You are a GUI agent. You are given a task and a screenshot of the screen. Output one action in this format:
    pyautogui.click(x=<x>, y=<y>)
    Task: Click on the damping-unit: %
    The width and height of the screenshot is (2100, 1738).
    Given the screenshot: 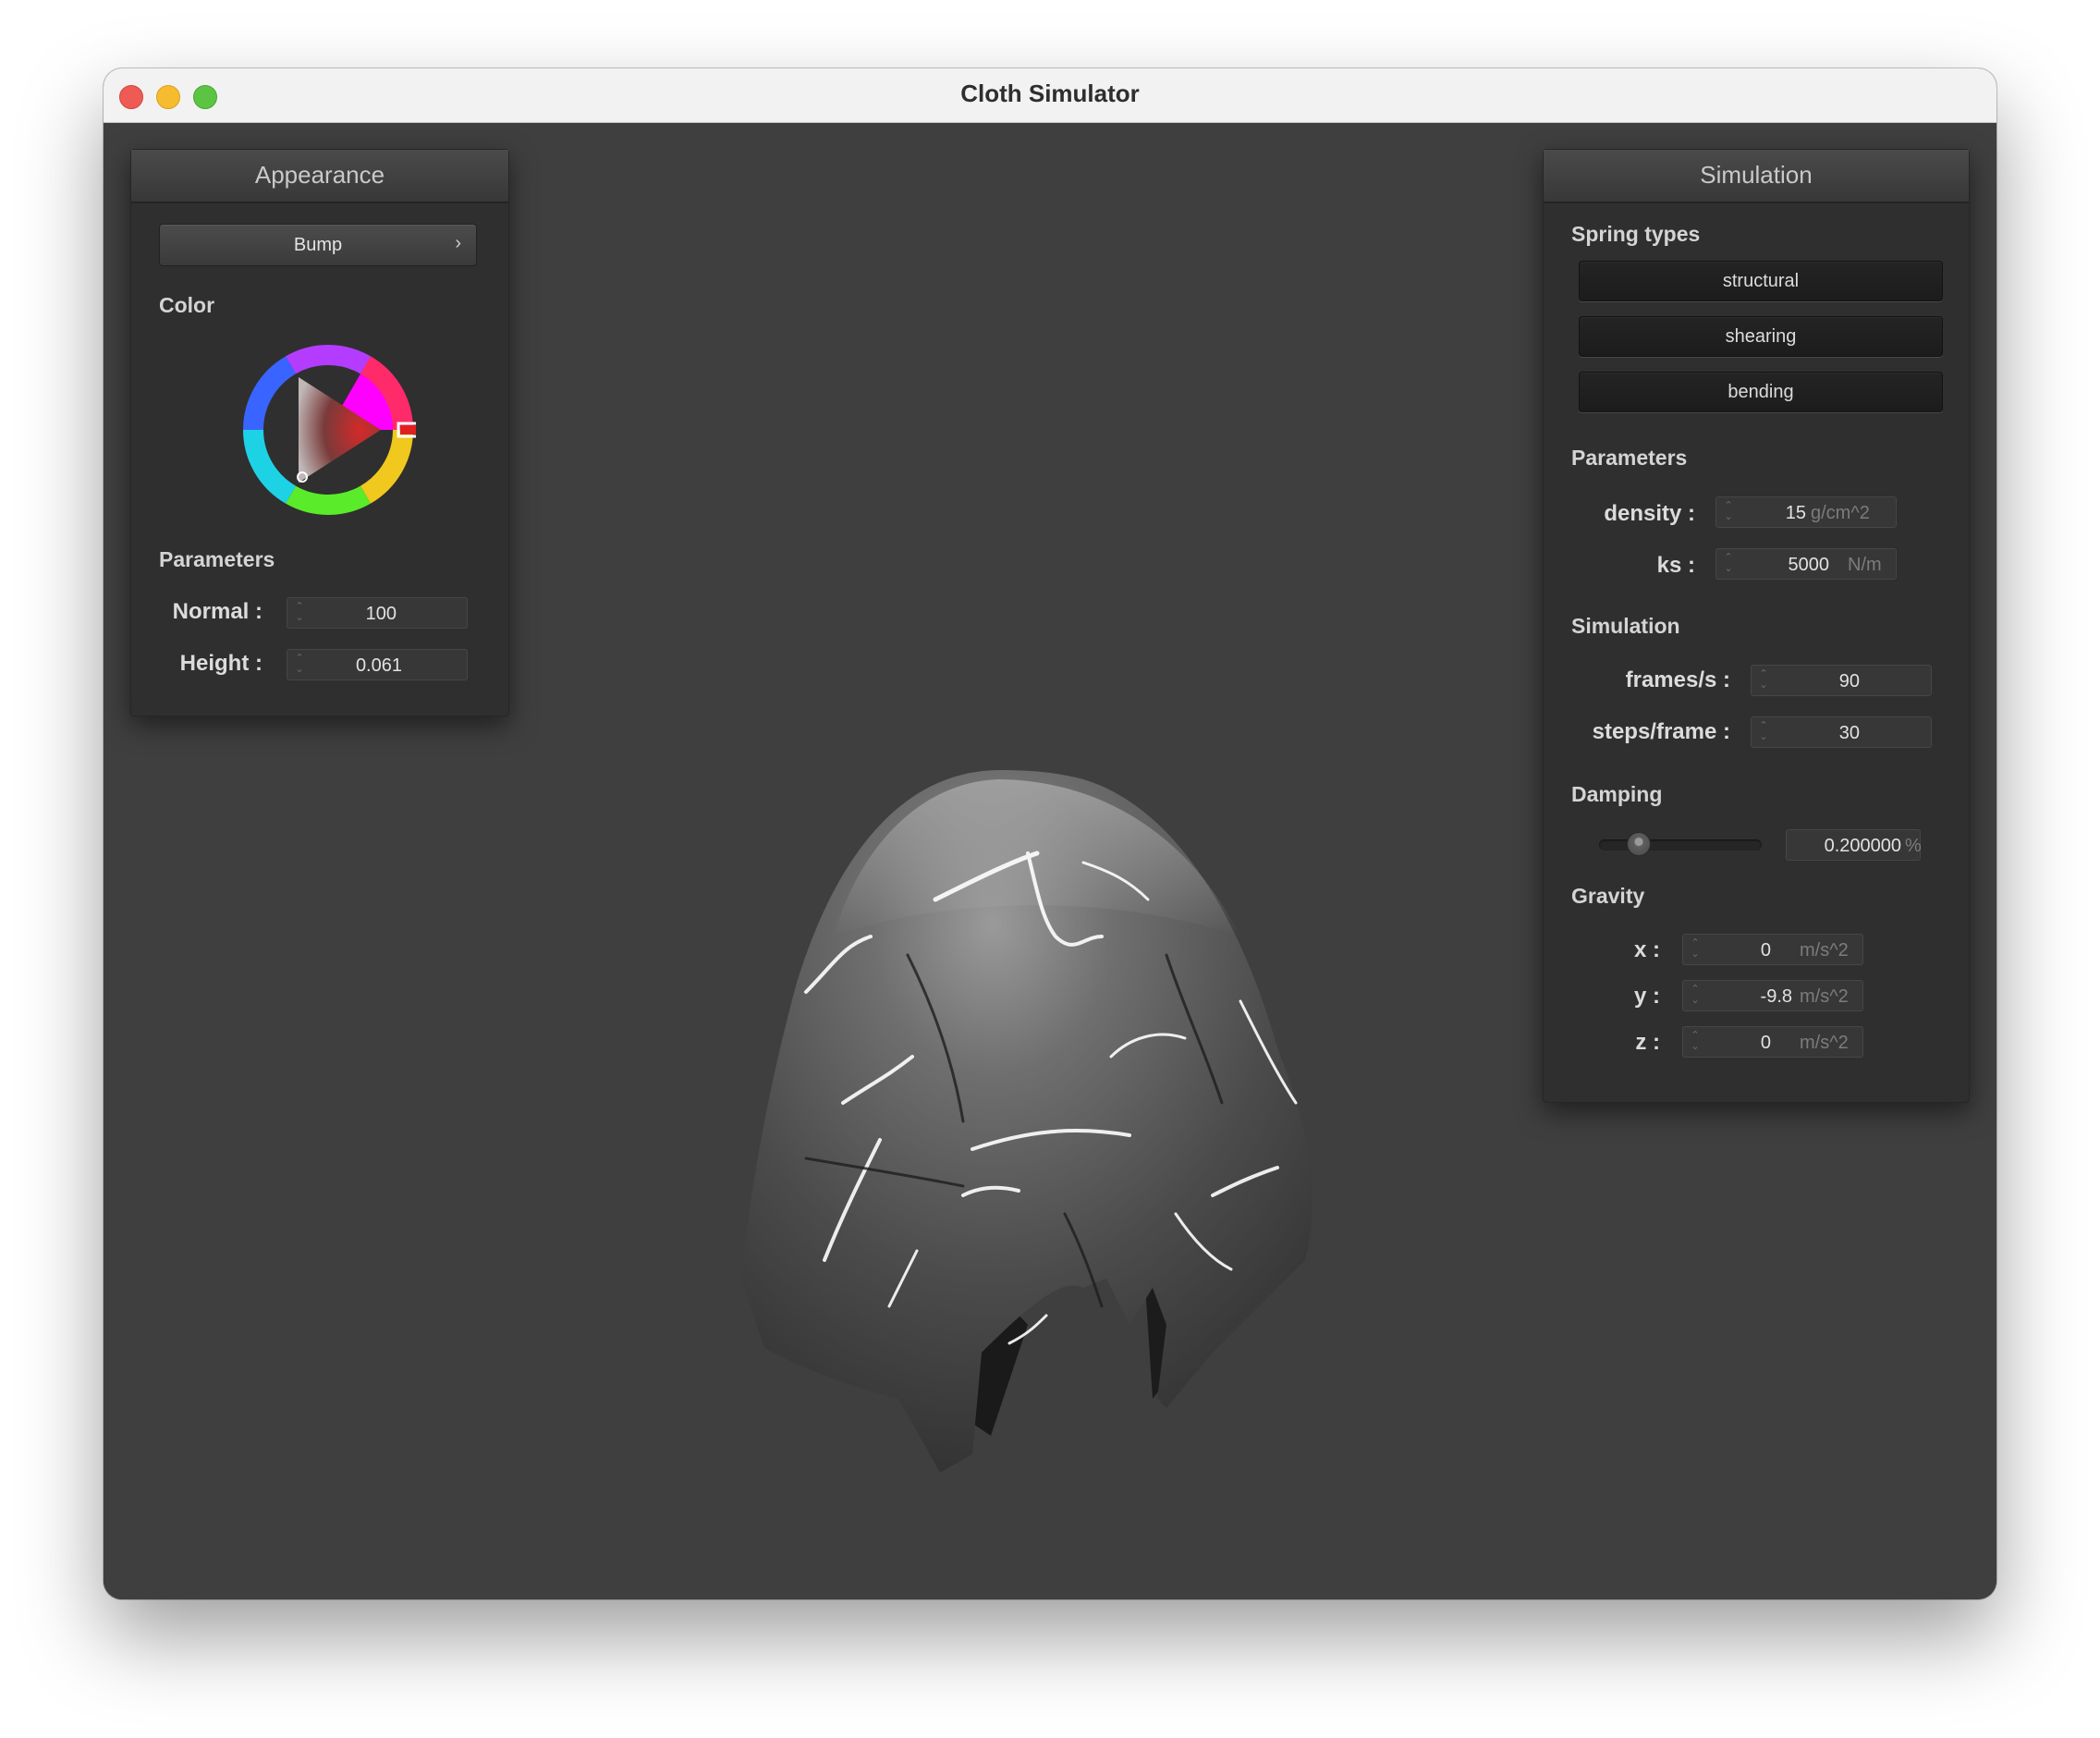 What is the action you would take?
    pyautogui.click(x=1914, y=846)
    